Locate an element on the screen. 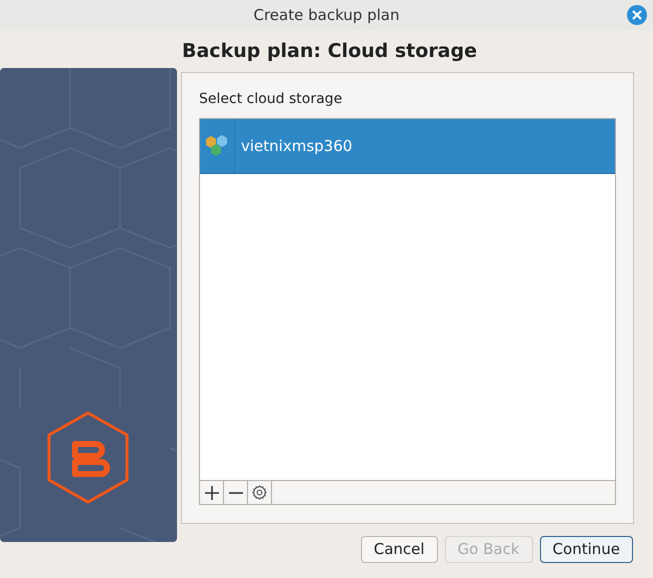 Image resolution: width=653 pixels, height=578 pixels. close-button is located at coordinates (637, 15).